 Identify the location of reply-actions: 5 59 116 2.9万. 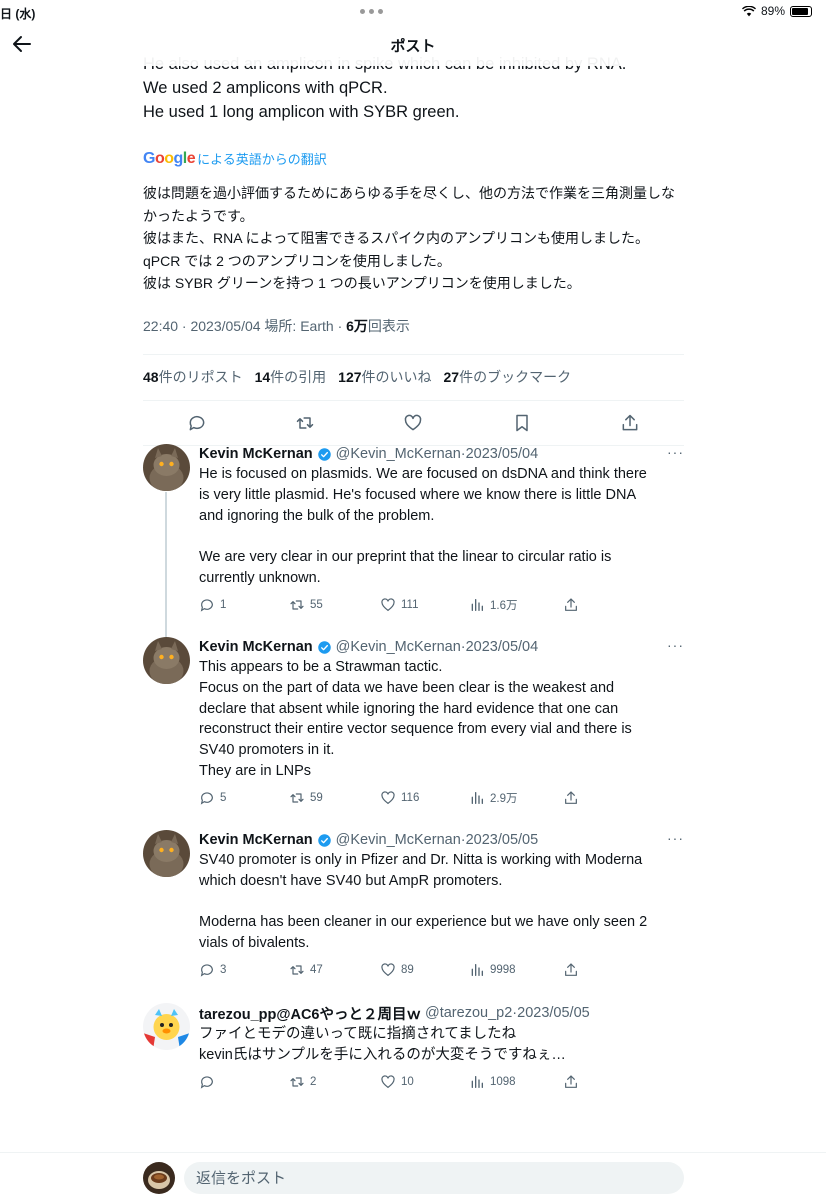
(441, 800).